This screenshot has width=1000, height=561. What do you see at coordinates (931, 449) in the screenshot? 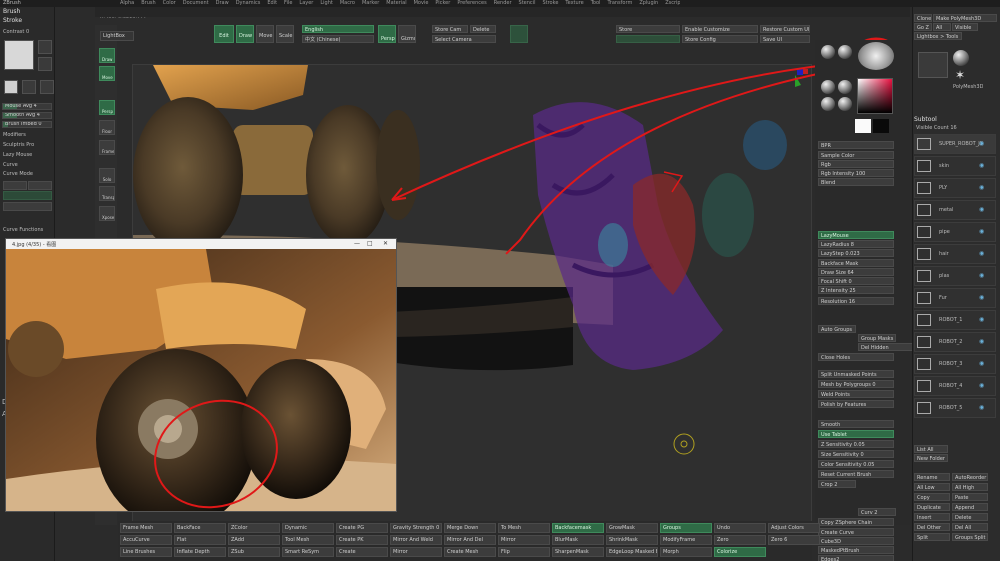
I see `list-all-button: List All` at bounding box center [931, 449].